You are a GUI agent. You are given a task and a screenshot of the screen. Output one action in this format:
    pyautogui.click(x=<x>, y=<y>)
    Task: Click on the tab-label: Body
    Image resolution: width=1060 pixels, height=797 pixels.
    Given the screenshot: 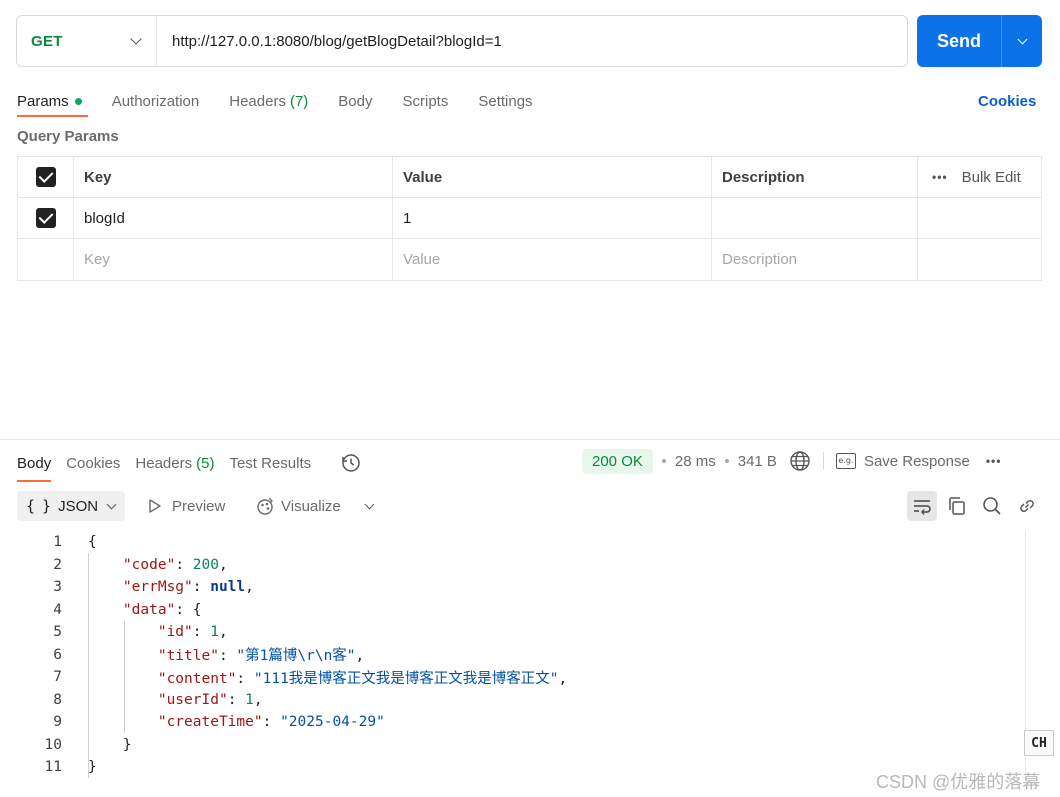 What is the action you would take?
    pyautogui.click(x=355, y=101)
    